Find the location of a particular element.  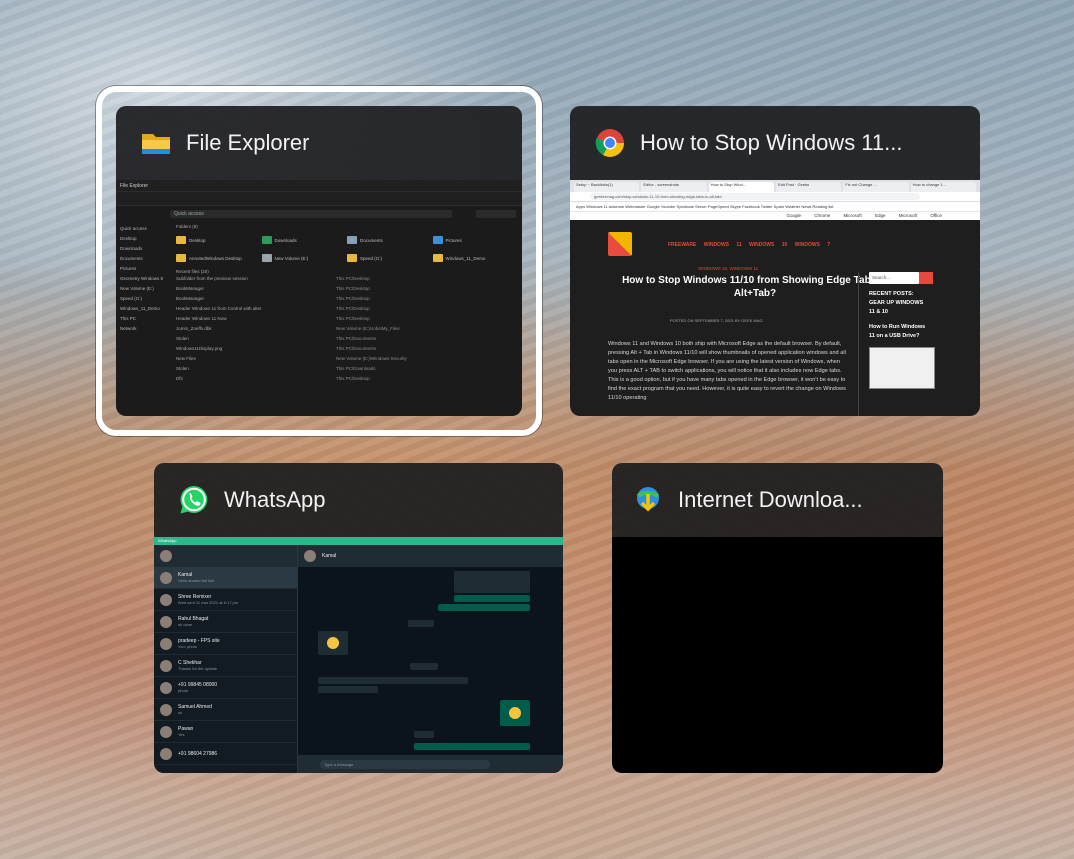

site-nav: FREEWARE WINDOWS 11 WINDOWS 10 WINDOWS 7 is located at coordinates (749, 245).